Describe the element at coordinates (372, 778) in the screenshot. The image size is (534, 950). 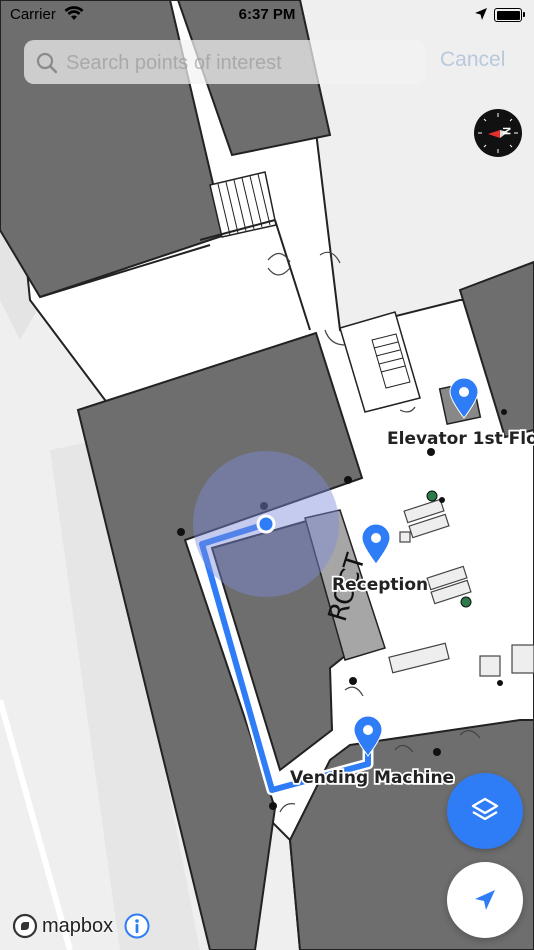
I see `poi-label-vending: Vending Machine` at that location.